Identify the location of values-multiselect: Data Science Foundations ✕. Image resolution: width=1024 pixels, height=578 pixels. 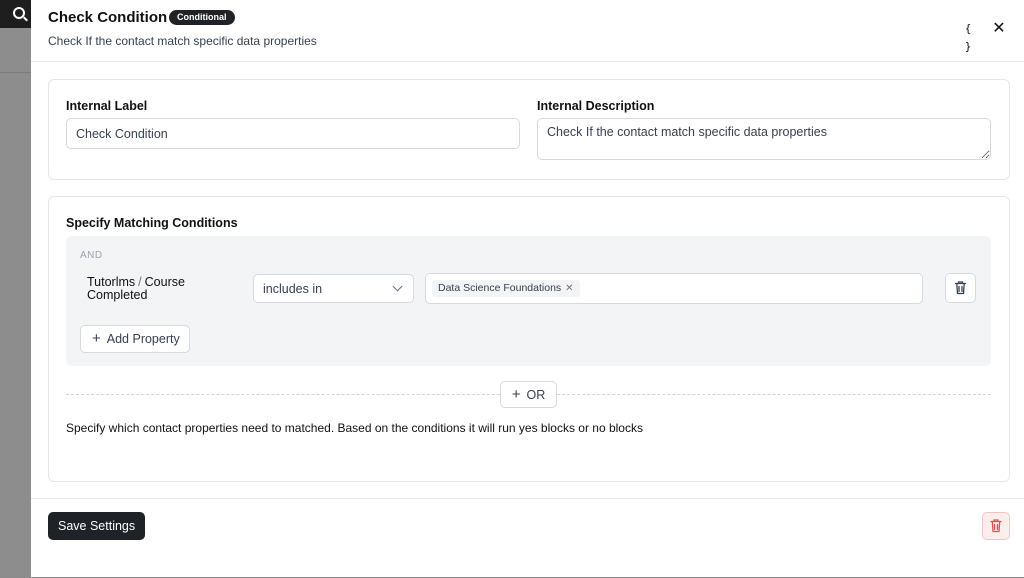
(674, 288).